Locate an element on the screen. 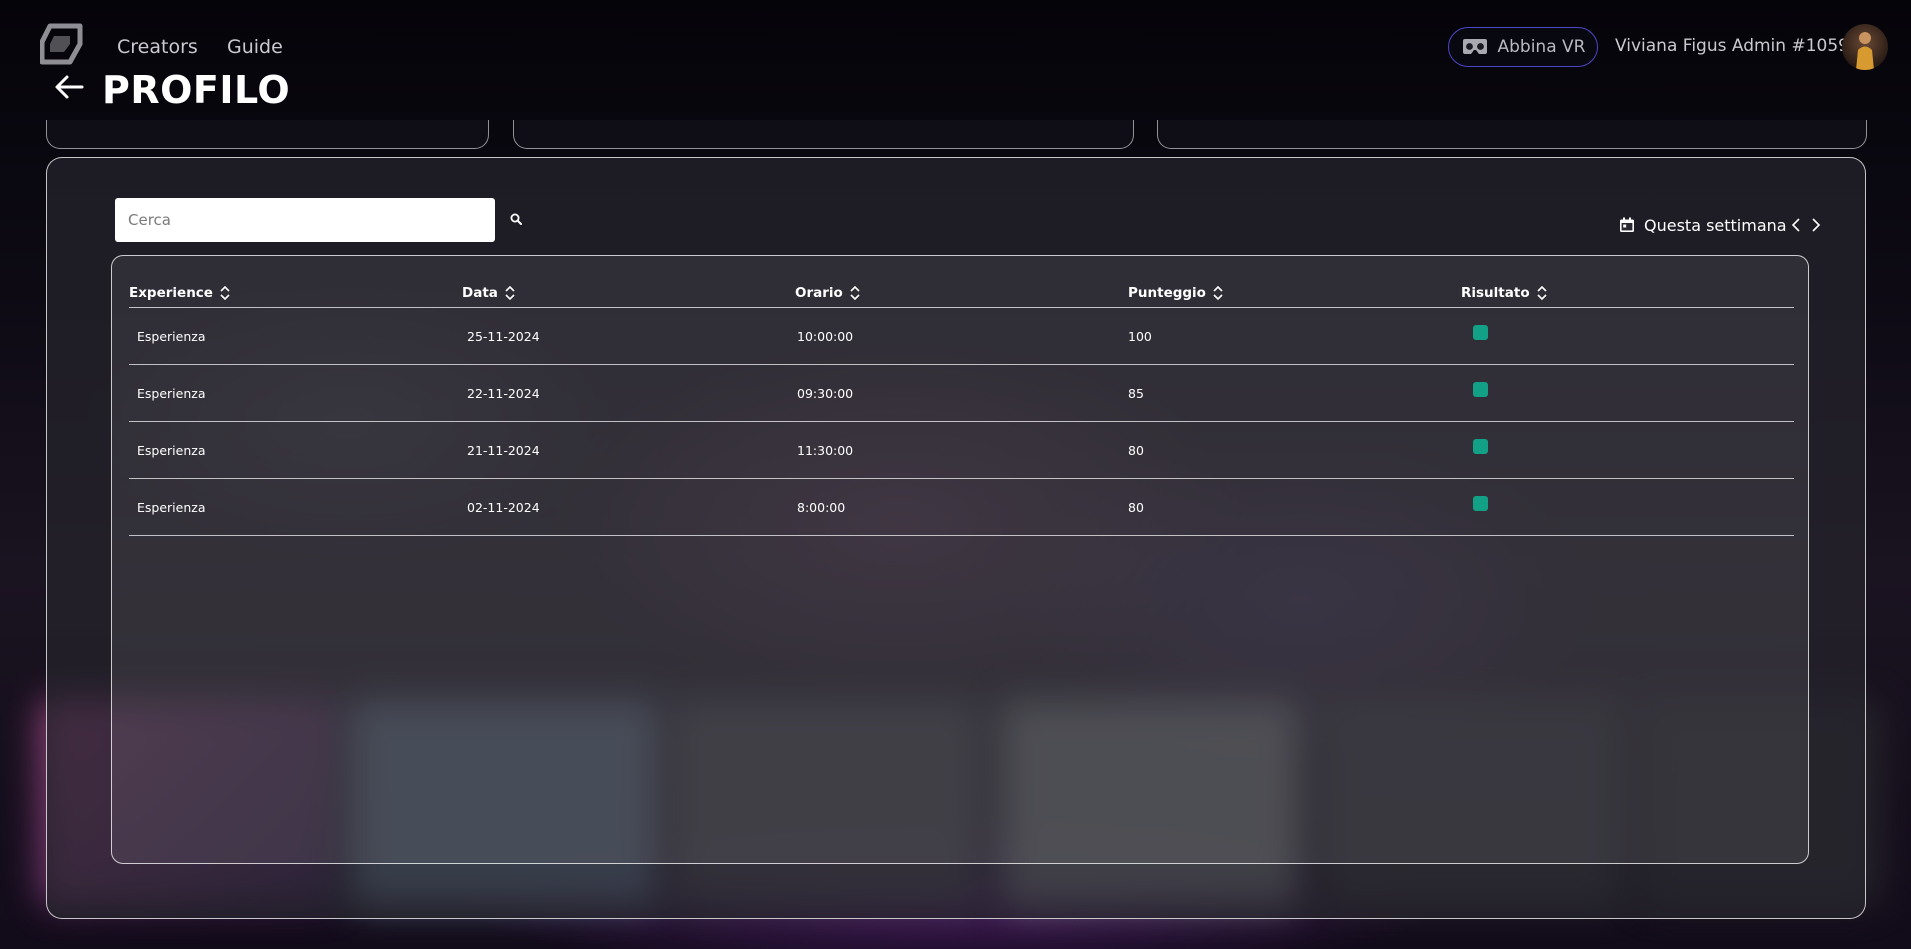 Image resolution: width=1911 pixels, height=949 pixels. cell-date: 21-11-2024 is located at coordinates (628, 450).